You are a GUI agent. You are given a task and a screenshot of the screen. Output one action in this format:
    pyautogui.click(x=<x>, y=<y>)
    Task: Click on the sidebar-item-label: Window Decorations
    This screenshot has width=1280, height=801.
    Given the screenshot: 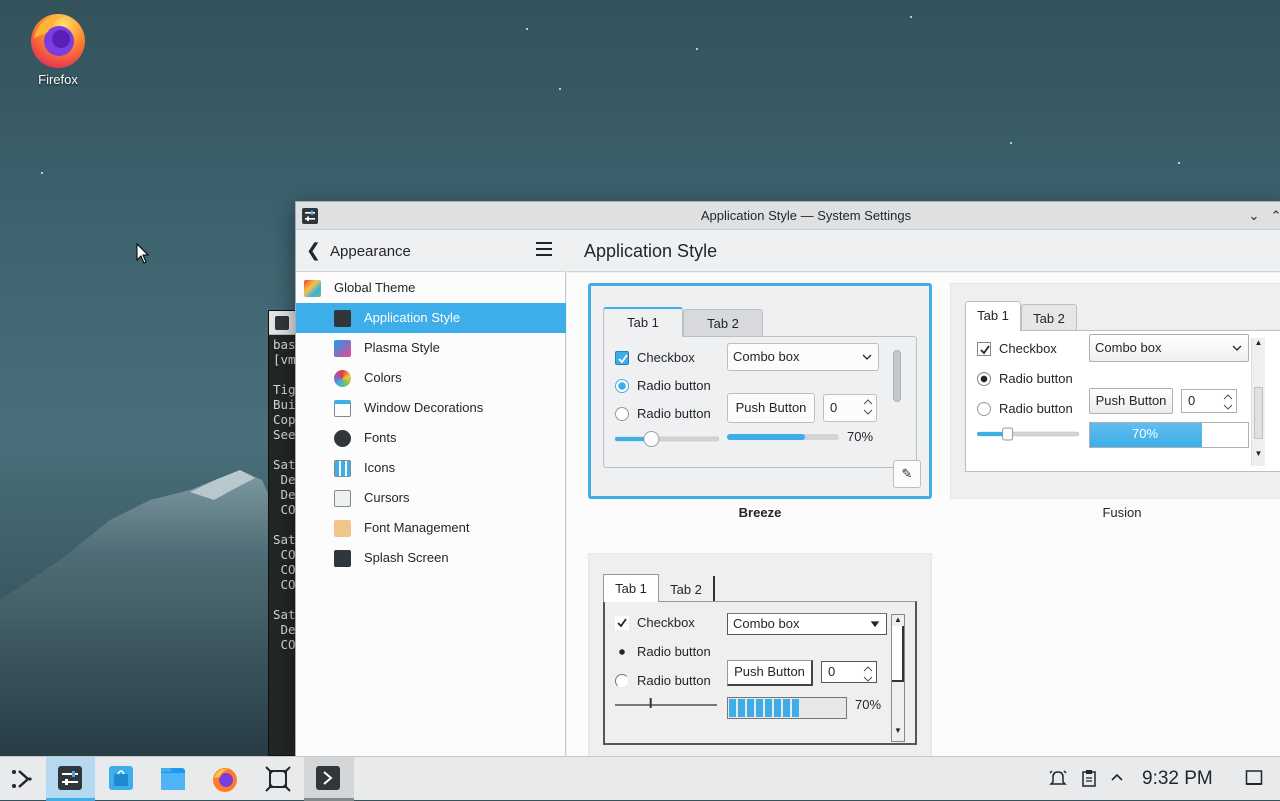 What is the action you would take?
    pyautogui.click(x=424, y=407)
    